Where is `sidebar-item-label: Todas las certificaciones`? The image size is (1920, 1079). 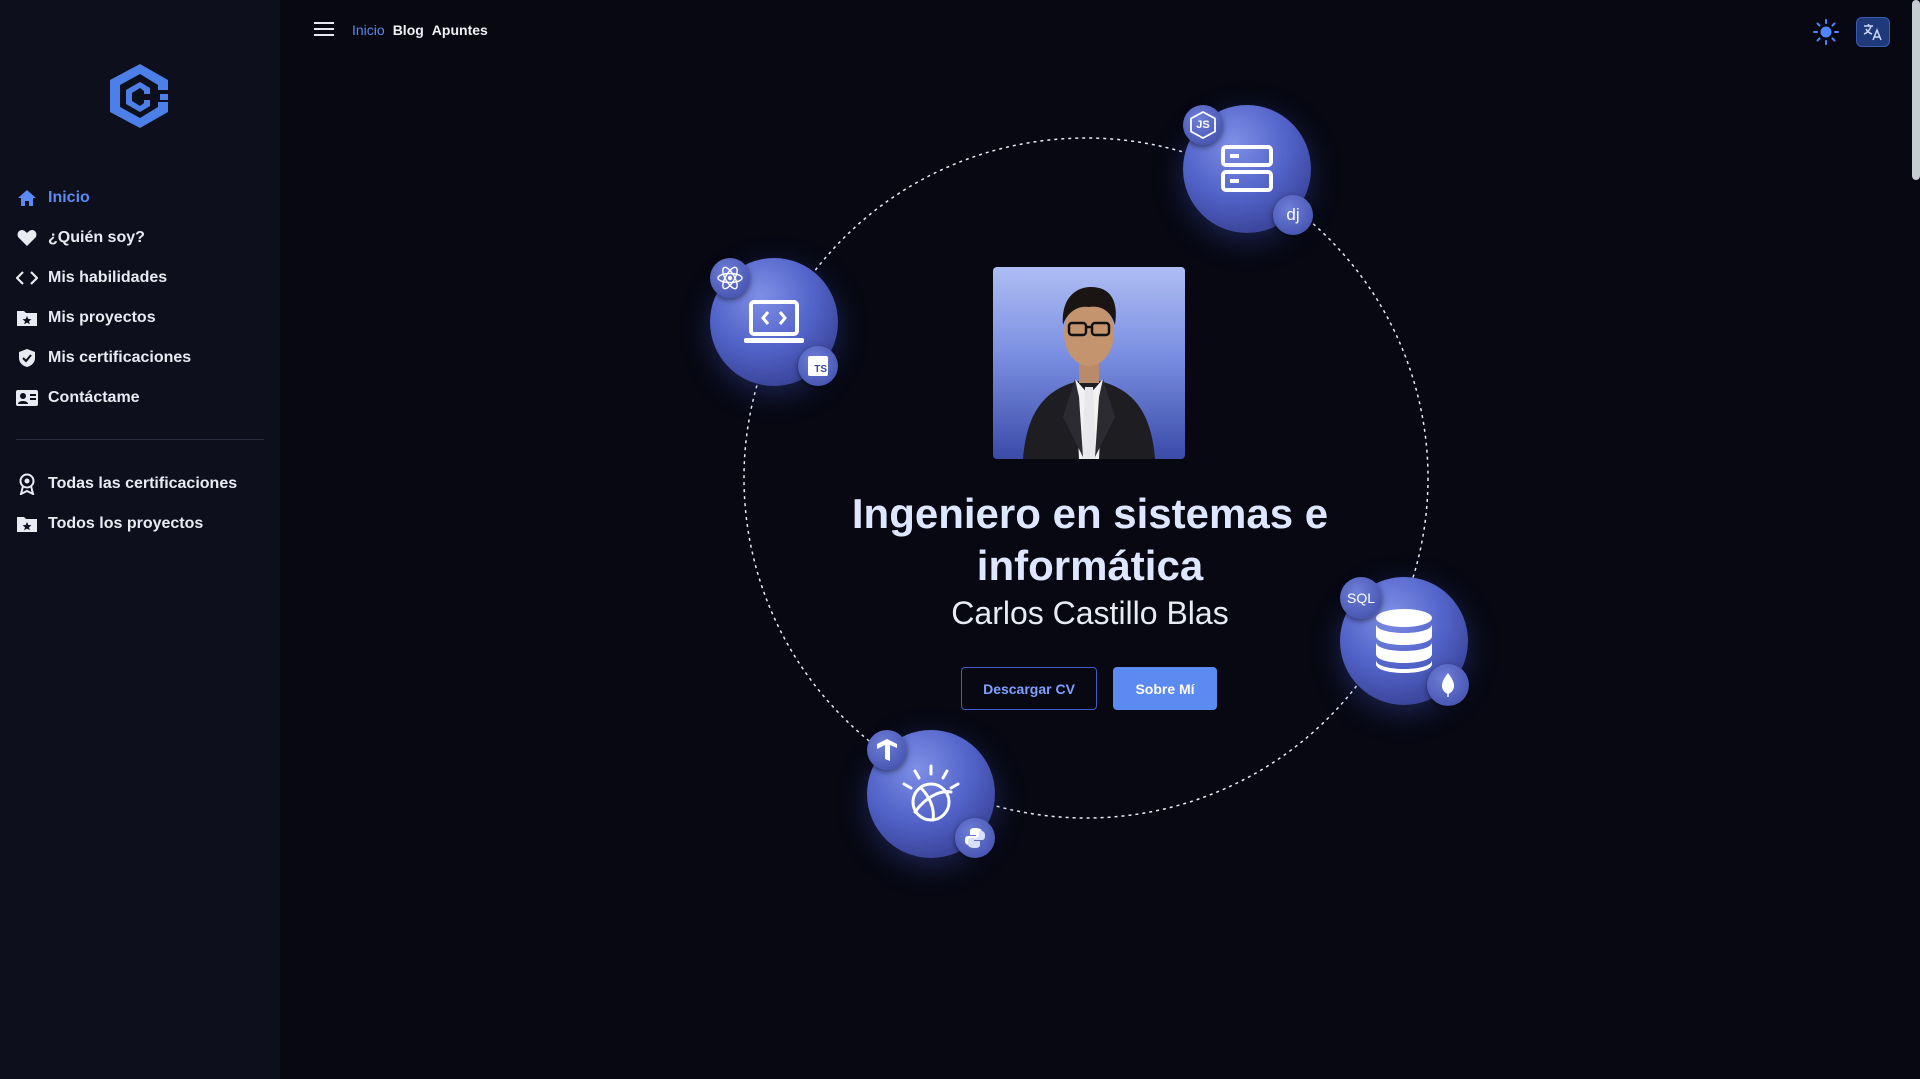 sidebar-item-label: Todas las certificaciones is located at coordinates (143, 483).